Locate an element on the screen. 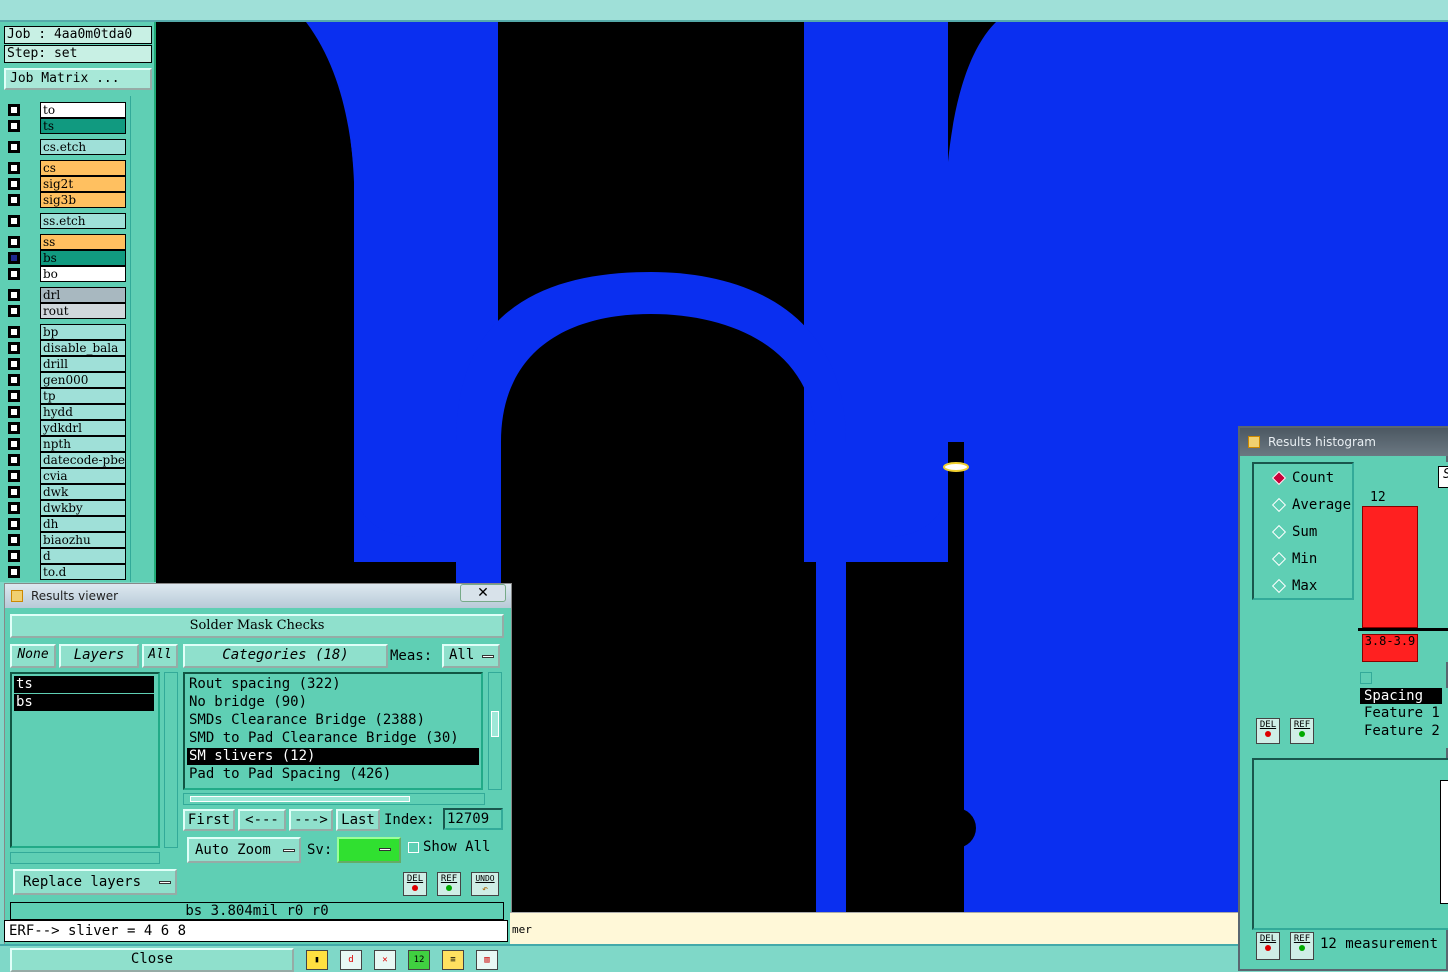  layer-name: disable_bala is located at coordinates (83, 348).